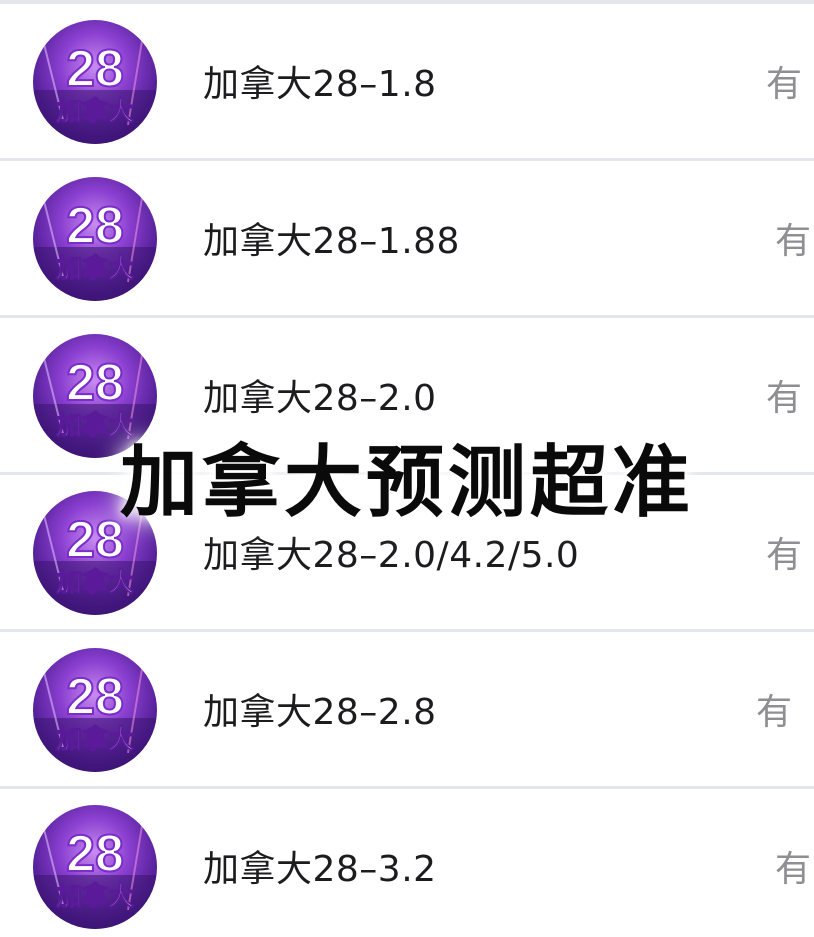  Describe the element at coordinates (320, 398) in the screenshot. I see `item-title: 加拿大28–2.0` at that location.